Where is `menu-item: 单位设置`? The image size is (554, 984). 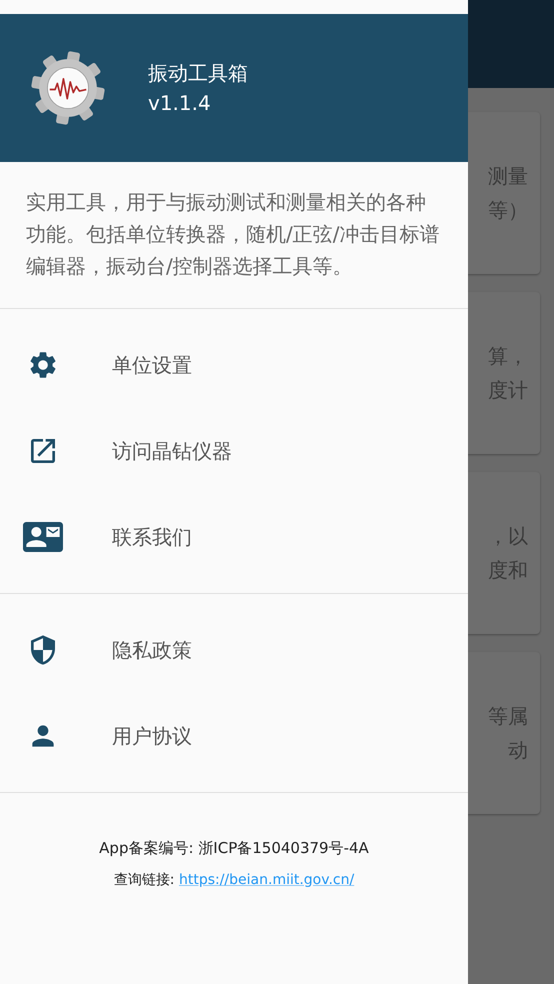
menu-item: 单位设置 is located at coordinates (234, 365).